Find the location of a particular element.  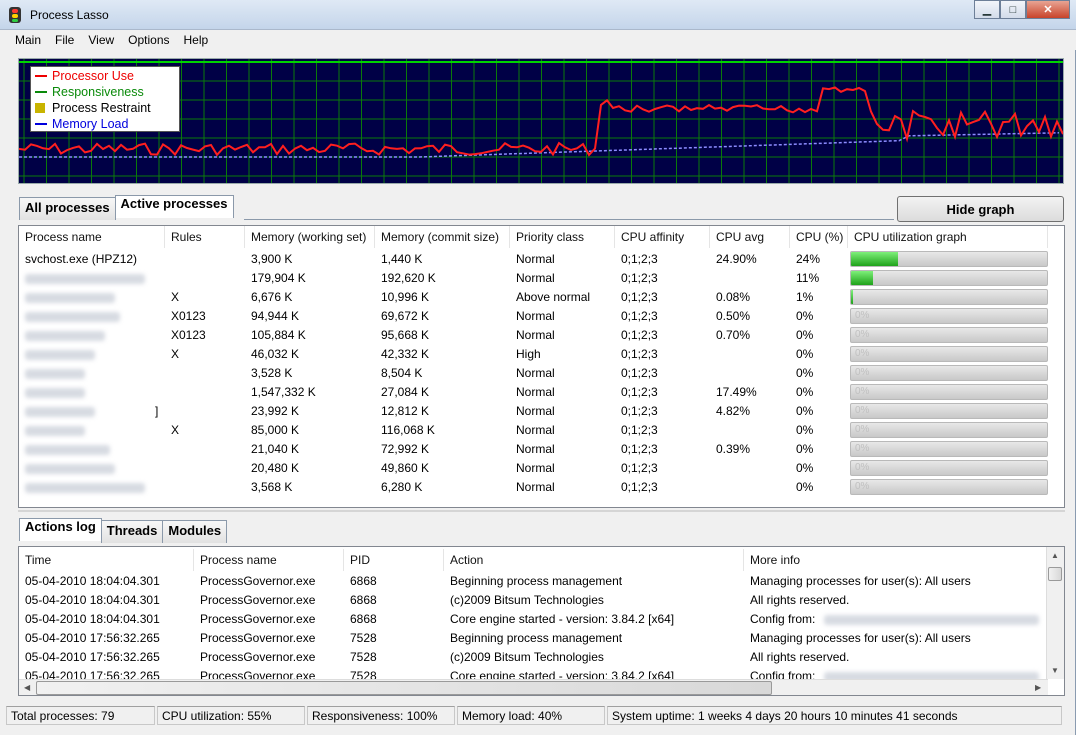

table-row: 3,568 K 6,280 K Normal 0;1;2;3 0% 0% is located at coordinates (541, 487).